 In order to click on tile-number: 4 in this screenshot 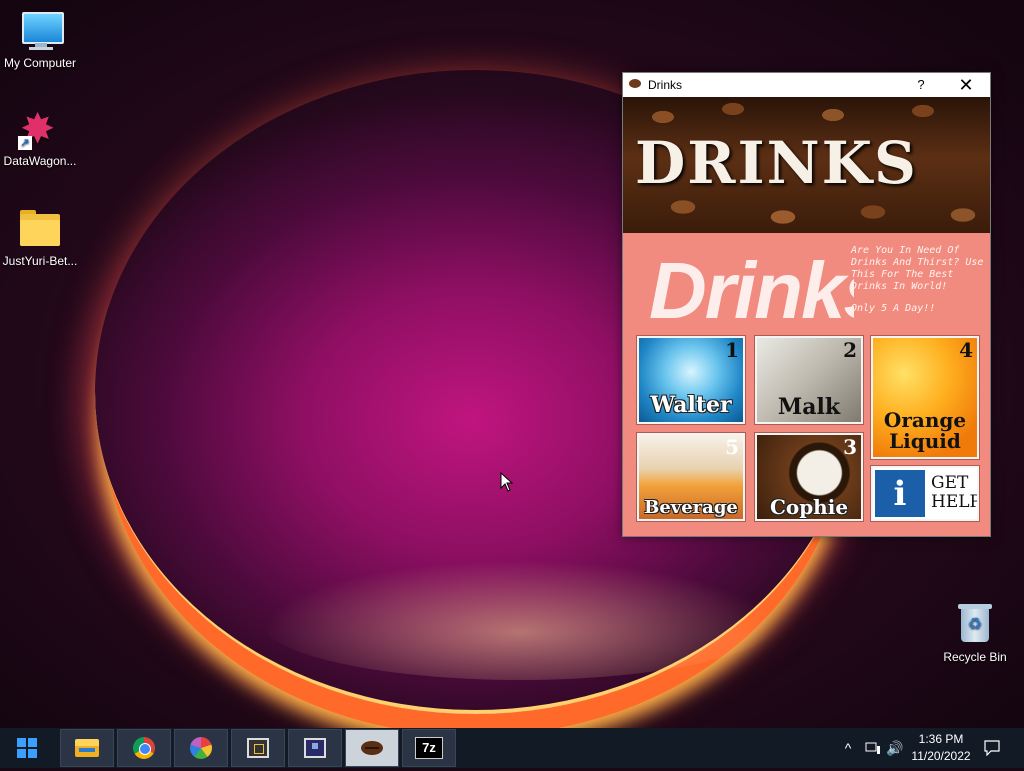, I will do `click(966, 350)`.